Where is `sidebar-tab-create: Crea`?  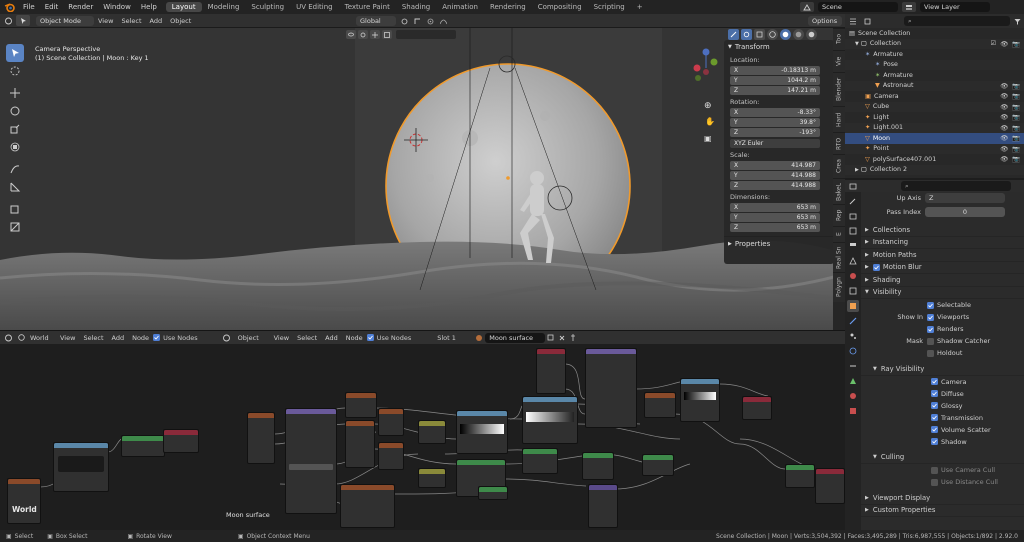
sidebar-tab-create: Crea is located at coordinates (839, 166).